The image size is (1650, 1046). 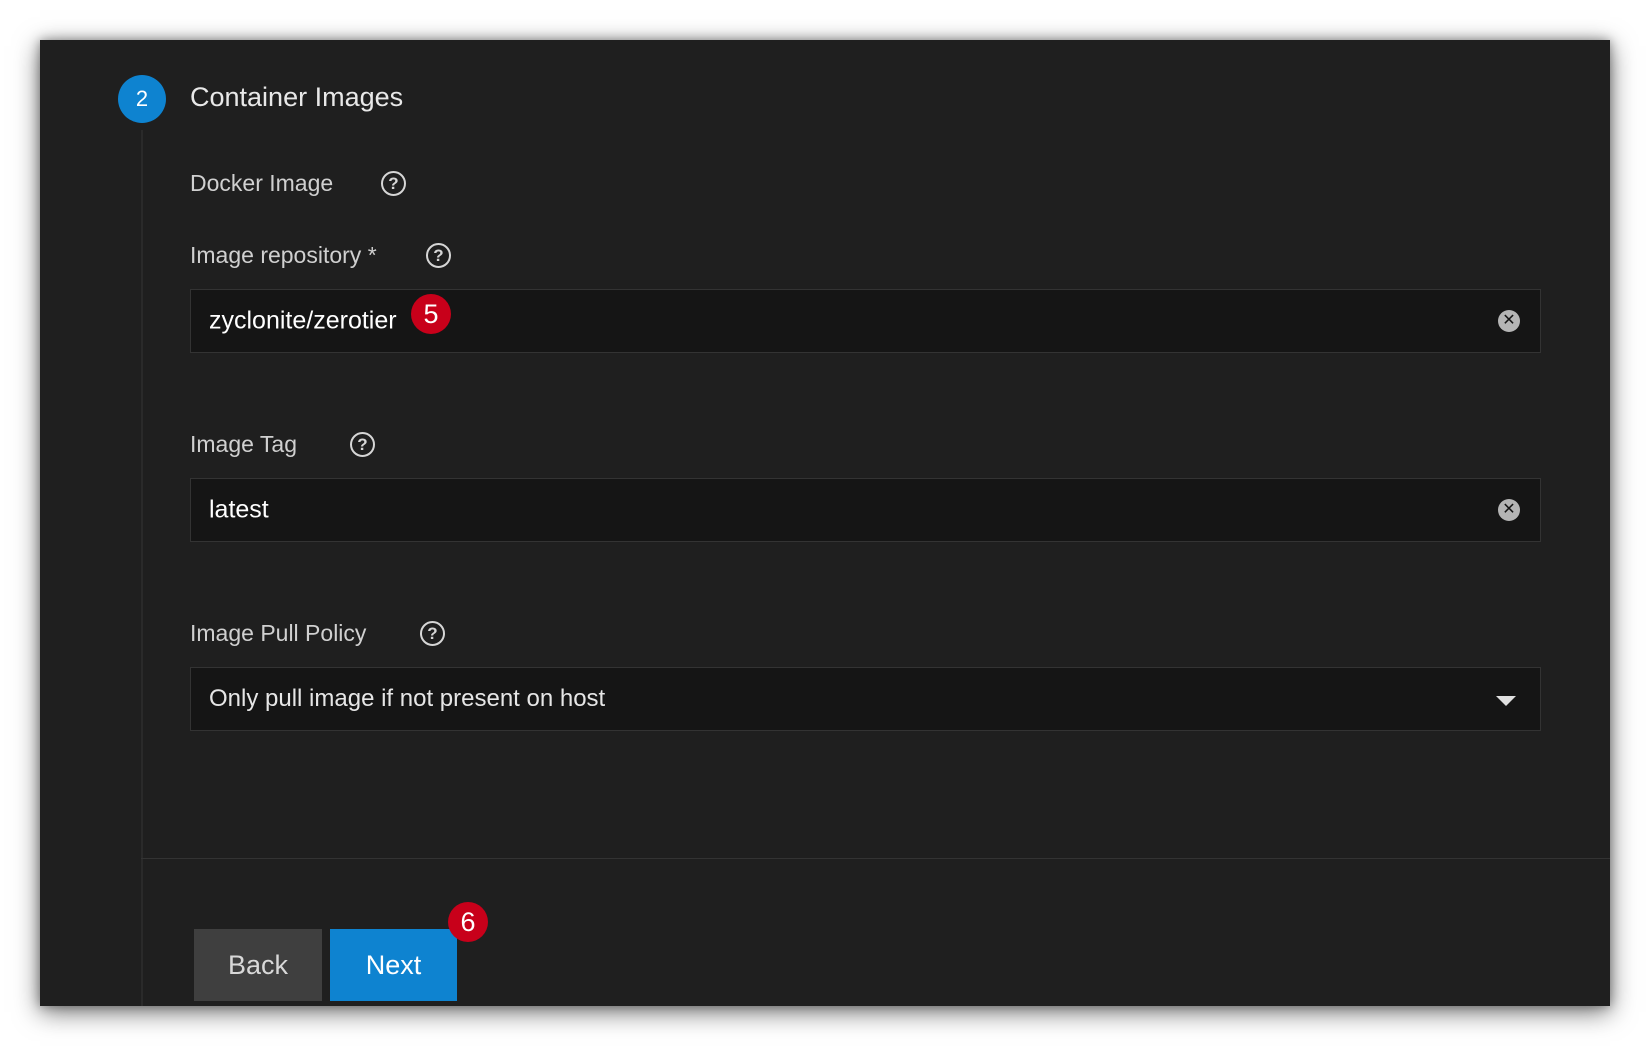 I want to click on image-pull-policy-label: Image Pull Policy, so click(x=278, y=633).